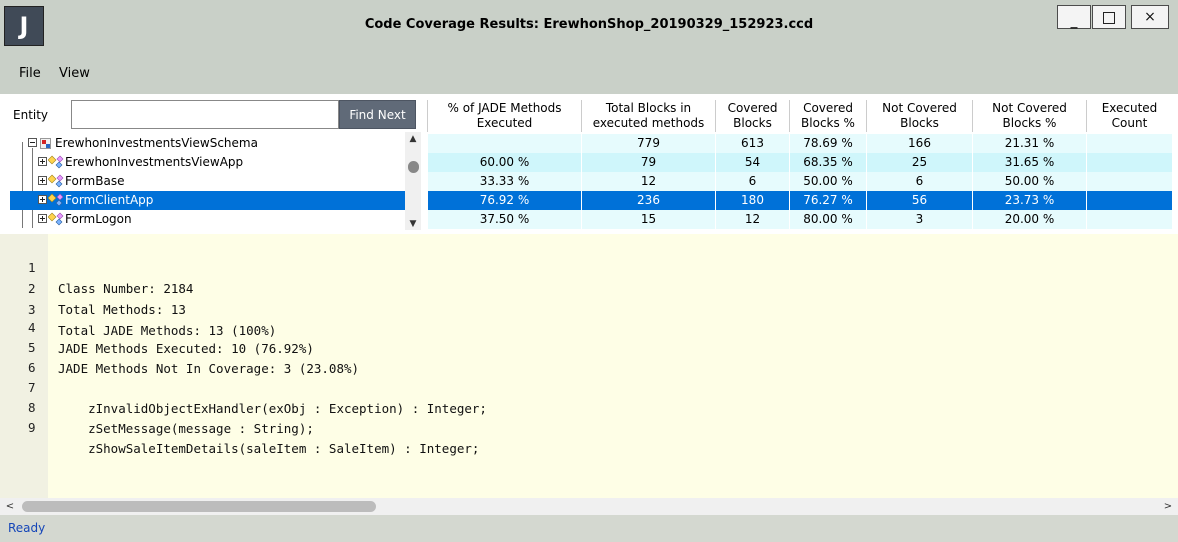 This screenshot has height=542, width=1178. Describe the element at coordinates (827, 162) in the screenshot. I see `cell-covered-pct: 68.35 %` at that location.